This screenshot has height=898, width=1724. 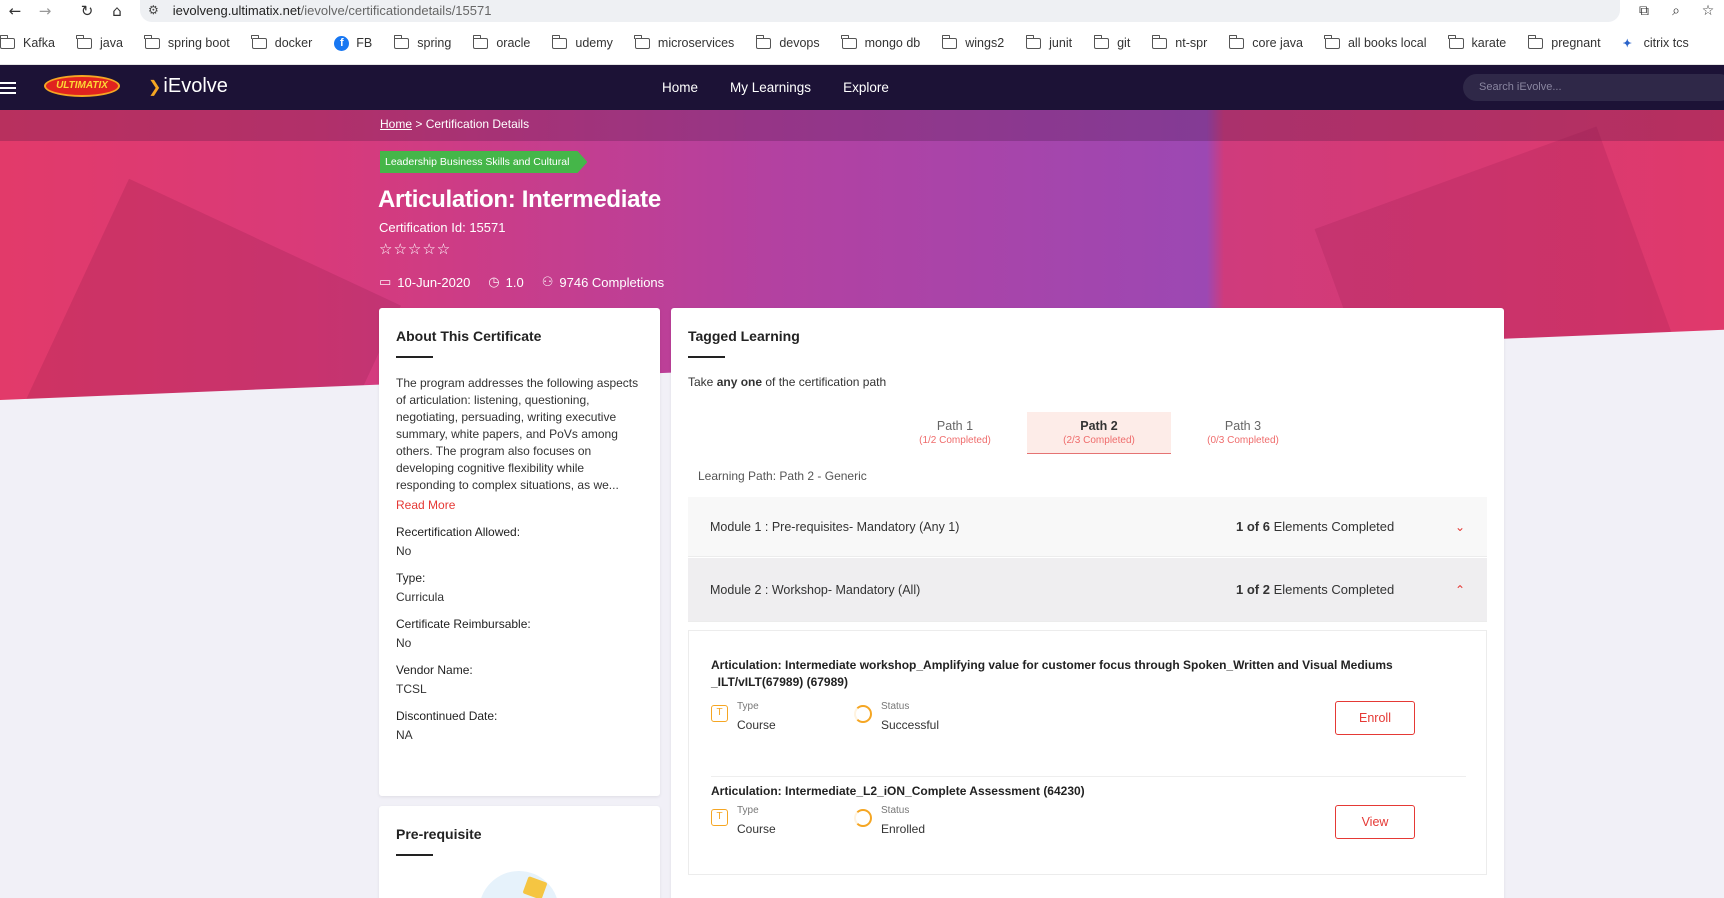 What do you see at coordinates (87, 11) in the screenshot?
I see `reload-icon: ↻` at bounding box center [87, 11].